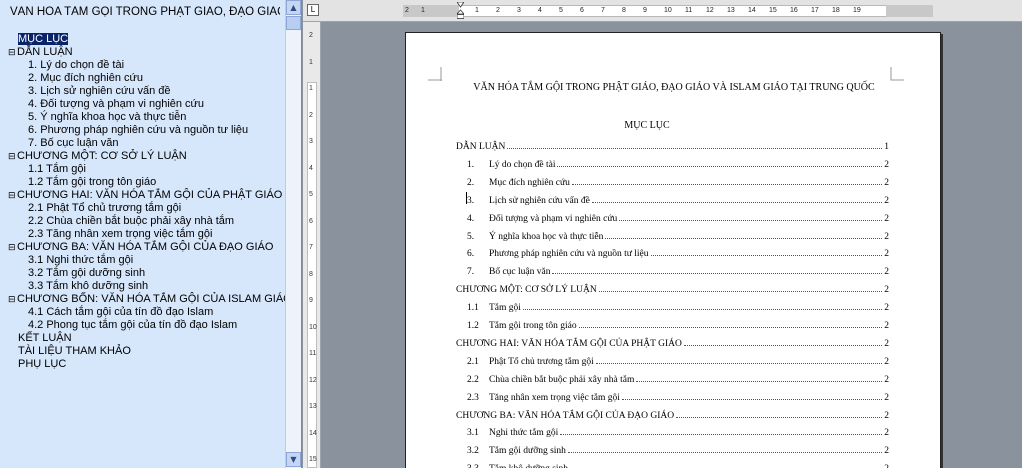 The width and height of the screenshot is (1022, 468). What do you see at coordinates (45, 338) in the screenshot?
I see `document-map-item: KẾT LUẬN` at bounding box center [45, 338].